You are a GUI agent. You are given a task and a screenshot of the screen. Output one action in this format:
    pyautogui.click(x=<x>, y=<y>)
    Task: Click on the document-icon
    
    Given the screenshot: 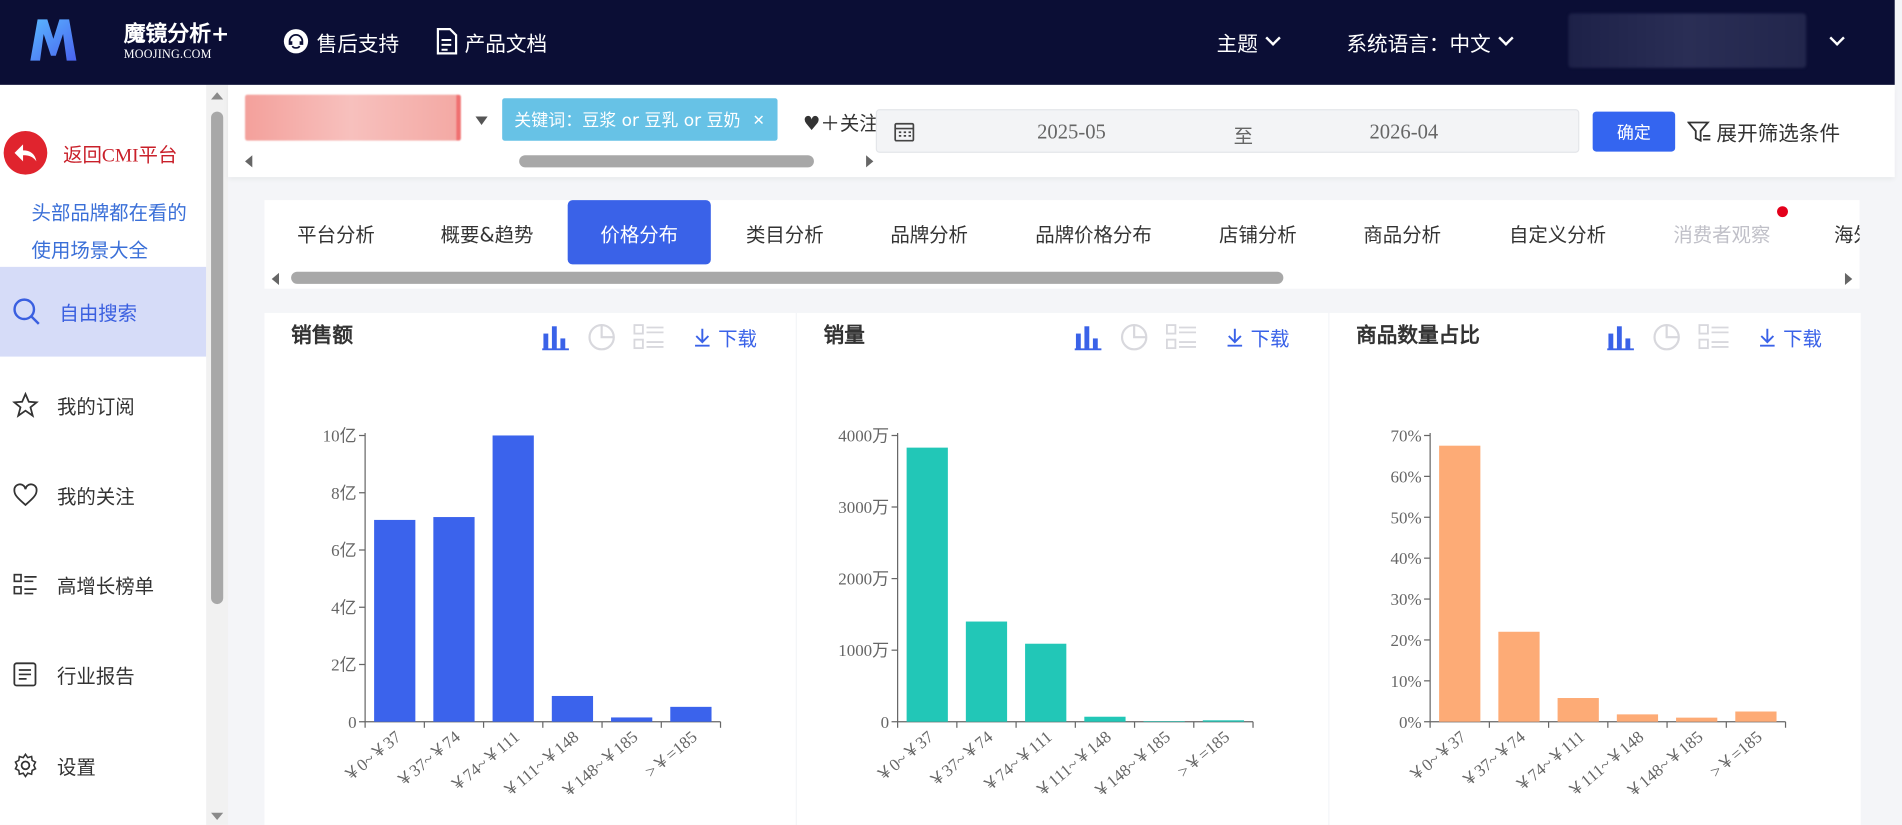 What is the action you would take?
    pyautogui.click(x=447, y=41)
    